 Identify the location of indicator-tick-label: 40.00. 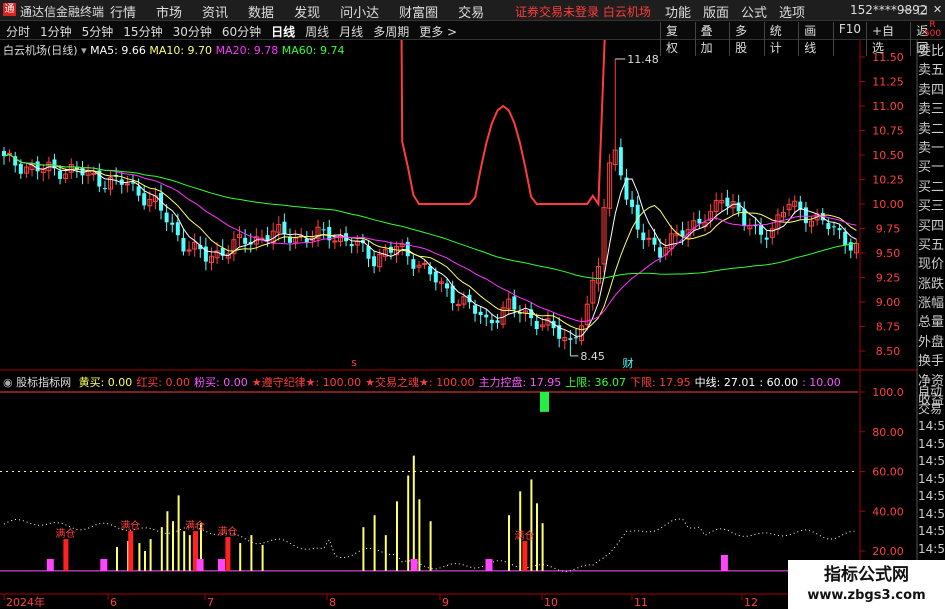
(888, 511).